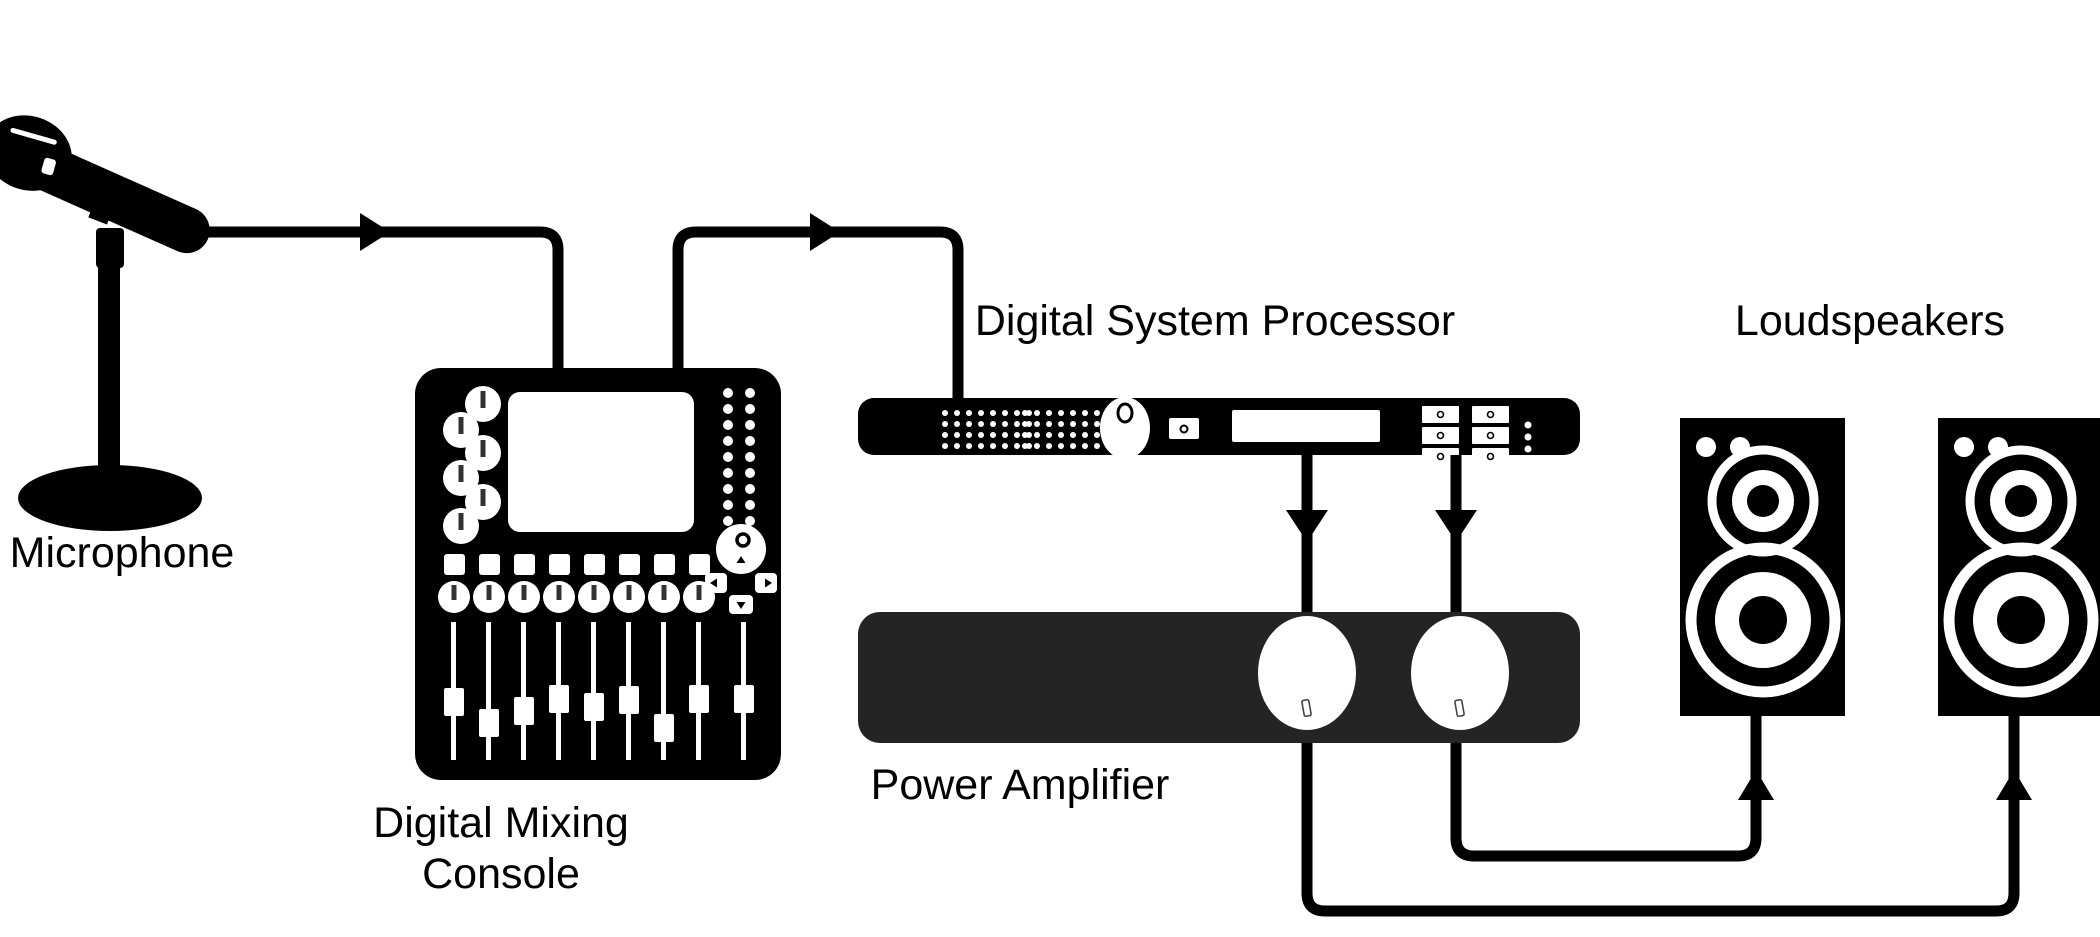 Image resolution: width=2100 pixels, height=937 pixels. I want to click on processor-indicator-dots, so click(1528, 437).